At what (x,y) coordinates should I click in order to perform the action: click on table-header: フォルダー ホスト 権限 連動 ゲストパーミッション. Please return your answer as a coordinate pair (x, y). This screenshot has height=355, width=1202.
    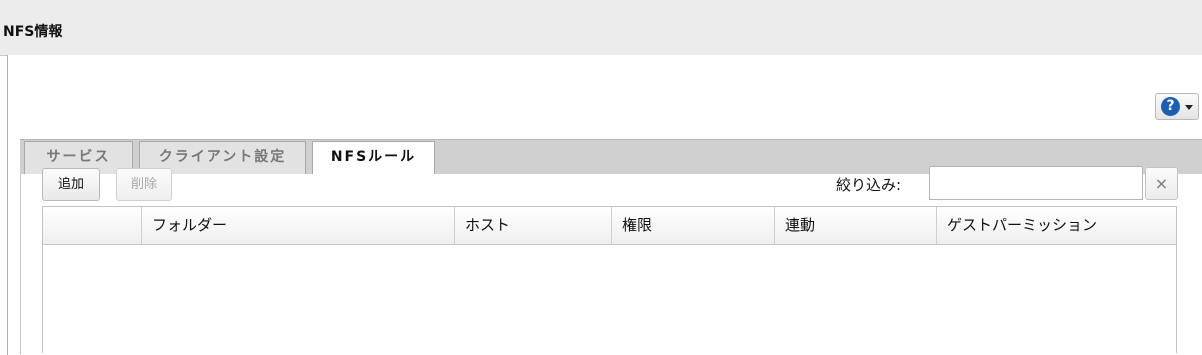
    Looking at the image, I should click on (609, 226).